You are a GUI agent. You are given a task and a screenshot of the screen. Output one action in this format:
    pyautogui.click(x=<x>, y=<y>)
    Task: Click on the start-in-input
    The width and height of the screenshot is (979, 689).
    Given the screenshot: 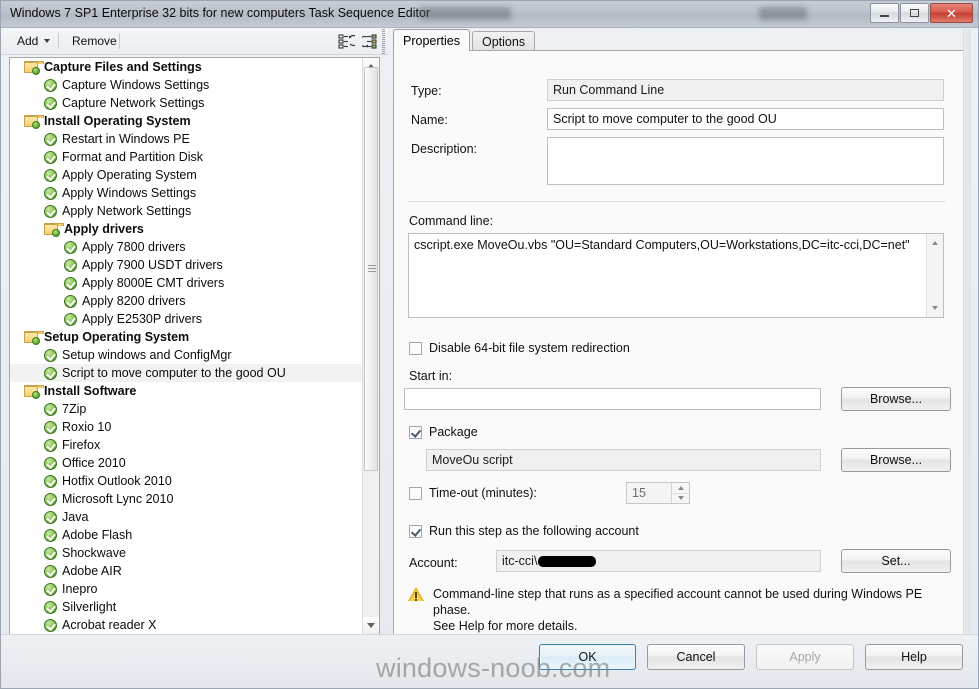 What is the action you would take?
    pyautogui.click(x=612, y=399)
    